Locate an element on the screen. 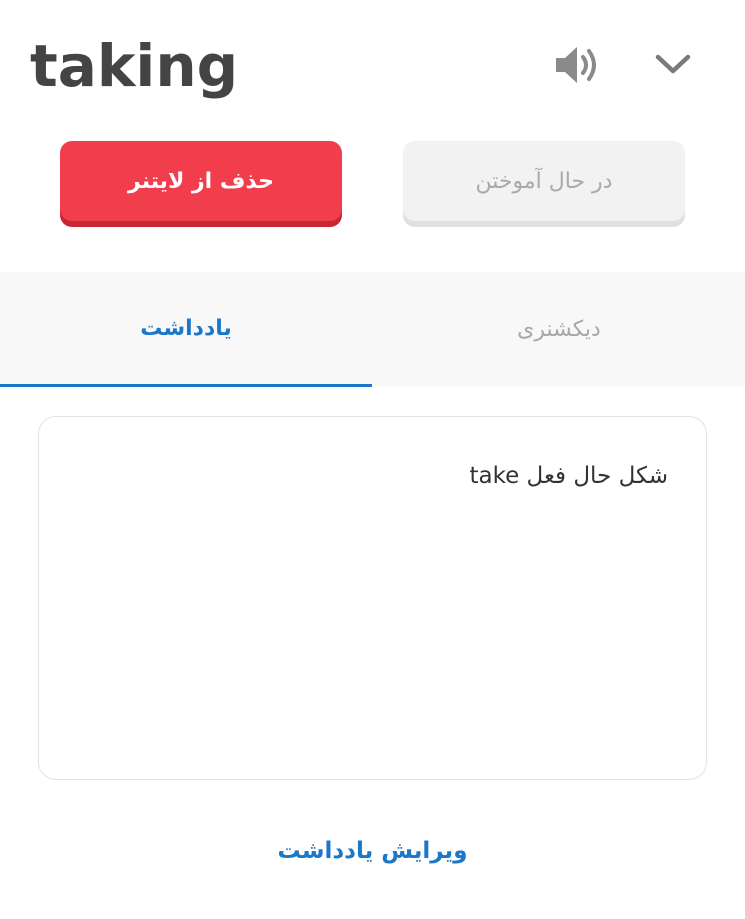  edit-note-link: ویرایش یادداشت is located at coordinates (372, 851).